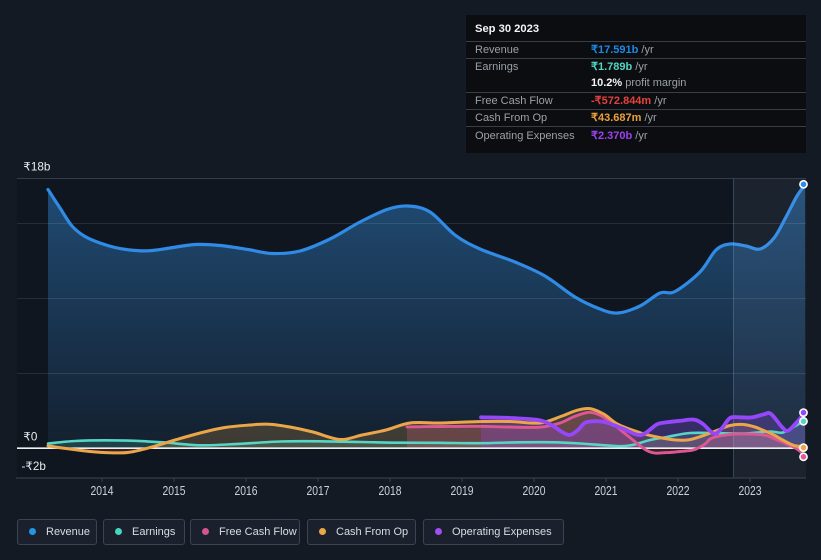 The height and width of the screenshot is (560, 821). Describe the element at coordinates (34, 466) in the screenshot. I see `svg-text: -₹2b` at that location.